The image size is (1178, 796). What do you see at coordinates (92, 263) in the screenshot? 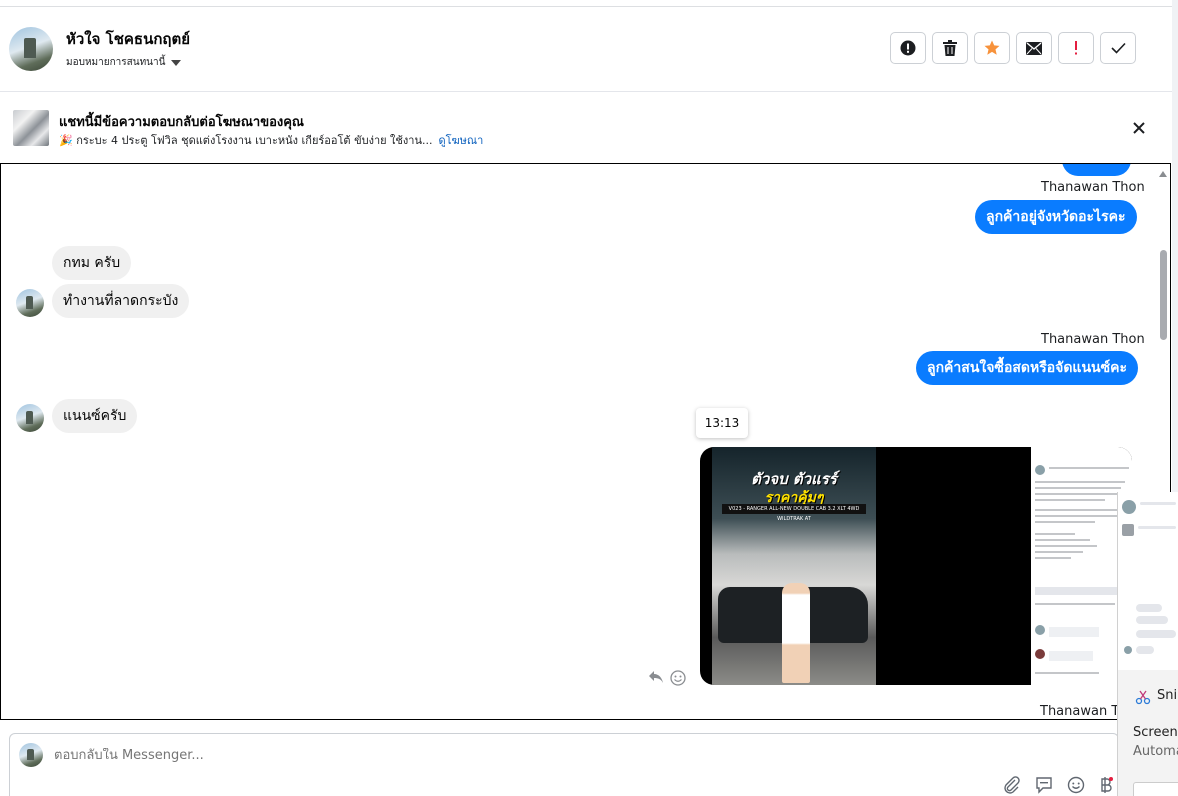
I see `message-bubble-incoming: กทม ครับ` at bounding box center [92, 263].